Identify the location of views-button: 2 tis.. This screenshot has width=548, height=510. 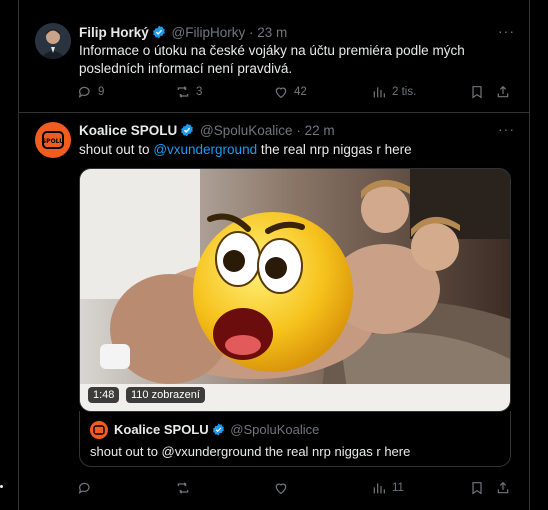
(393, 92).